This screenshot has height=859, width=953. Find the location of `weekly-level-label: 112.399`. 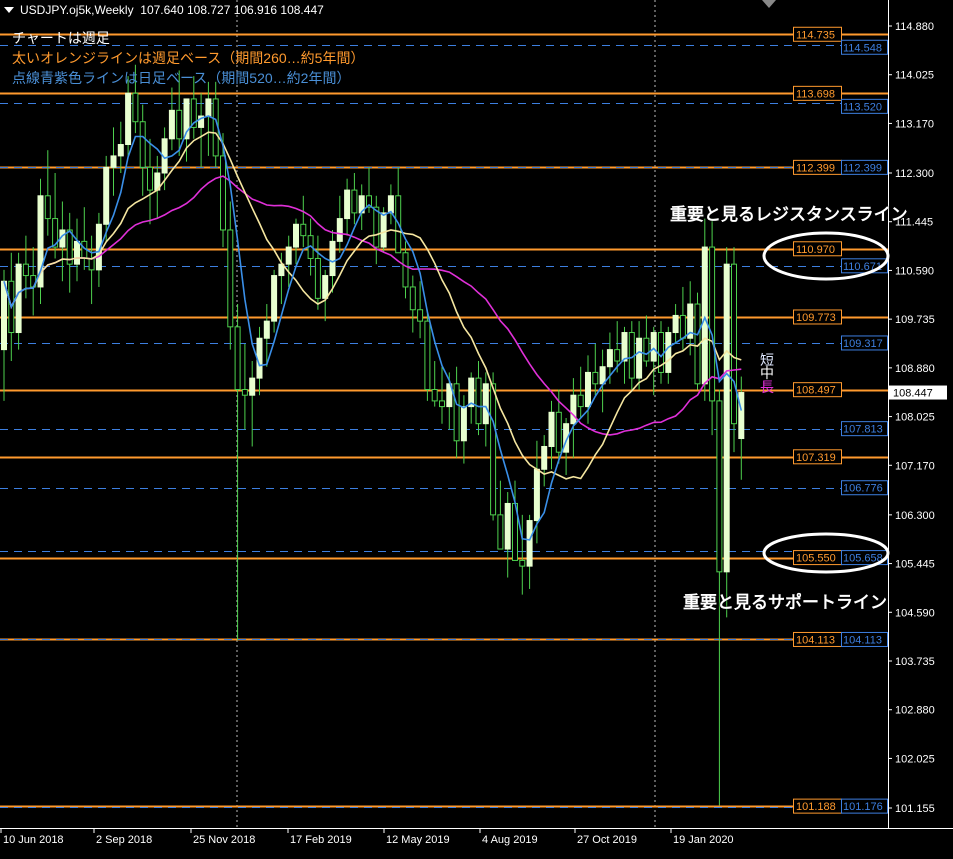

weekly-level-label: 112.399 is located at coordinates (815, 168).